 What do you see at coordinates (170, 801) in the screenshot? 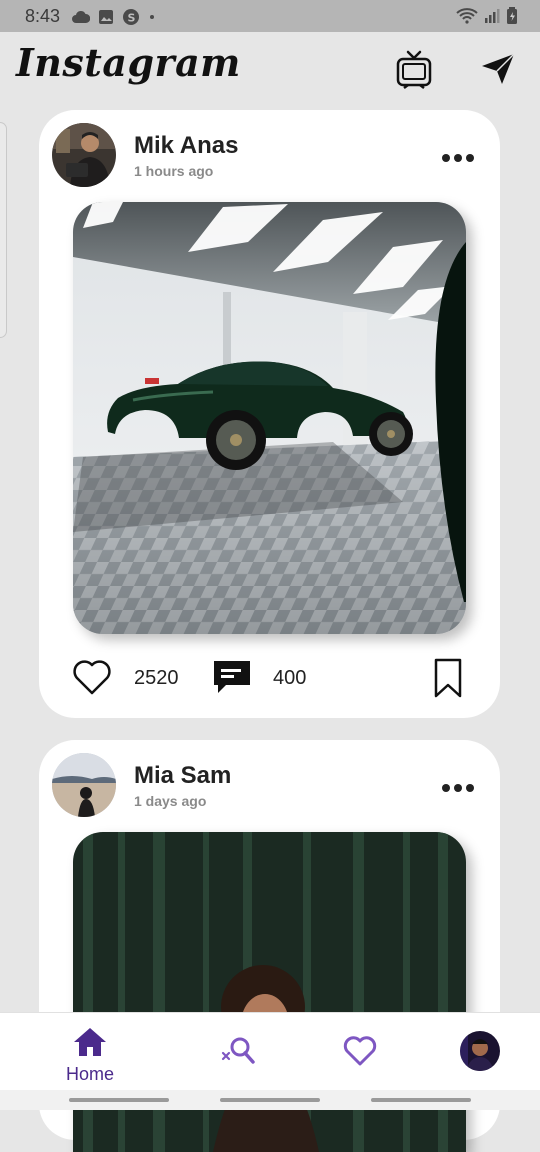
I see `post-timestamp: 1 days ago` at bounding box center [170, 801].